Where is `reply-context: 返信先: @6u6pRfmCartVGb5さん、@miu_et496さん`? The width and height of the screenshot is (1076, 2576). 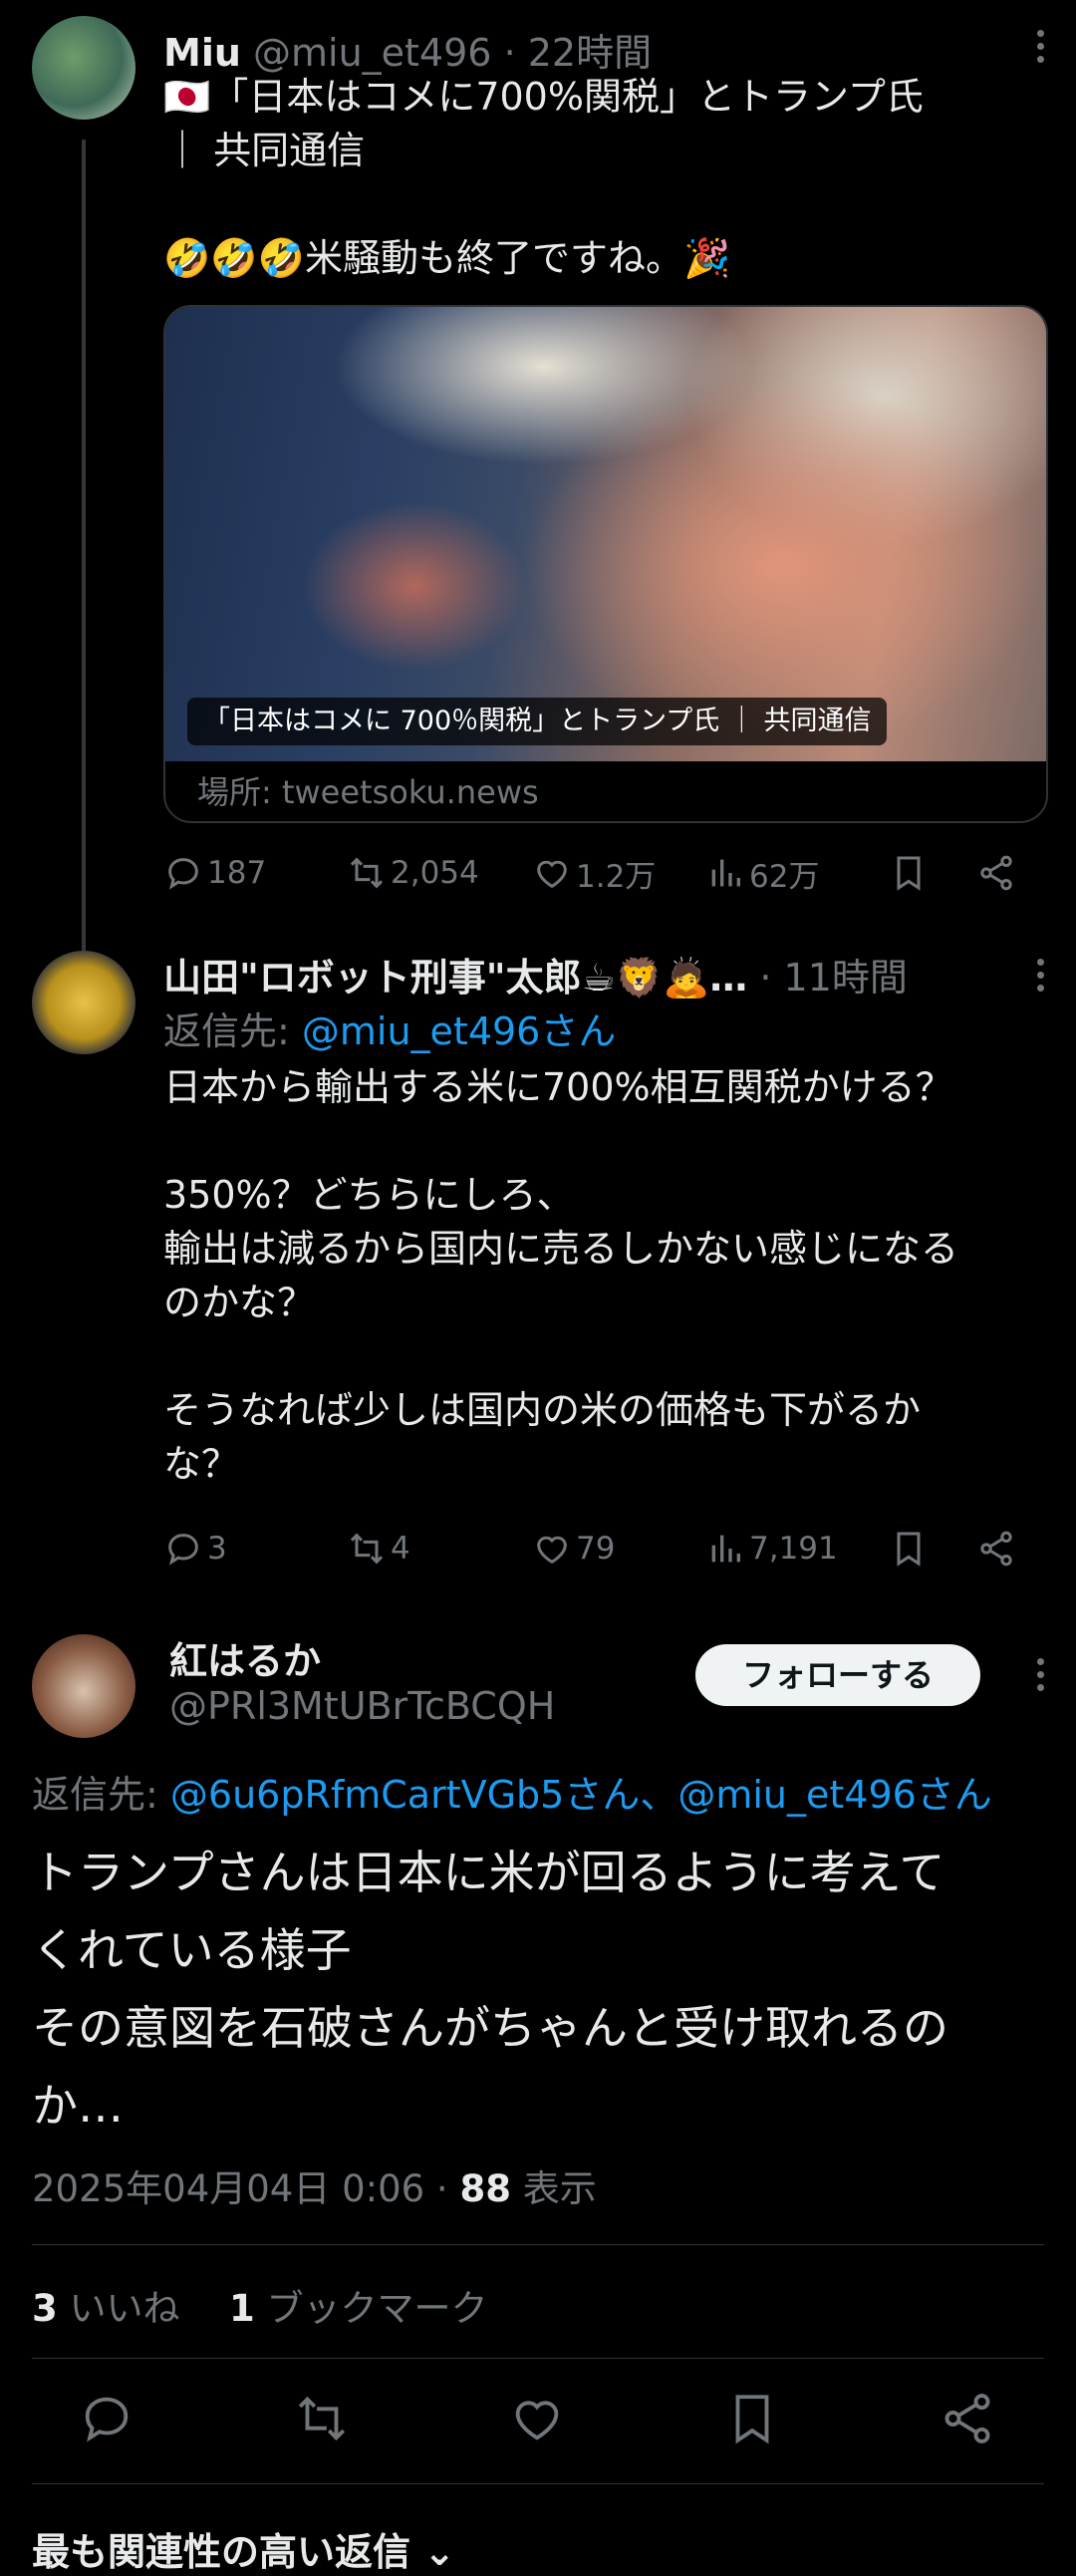 reply-context: 返信先: @6u6pRfmCartVGb5さん、@miu_et496さん is located at coordinates (512, 1791).